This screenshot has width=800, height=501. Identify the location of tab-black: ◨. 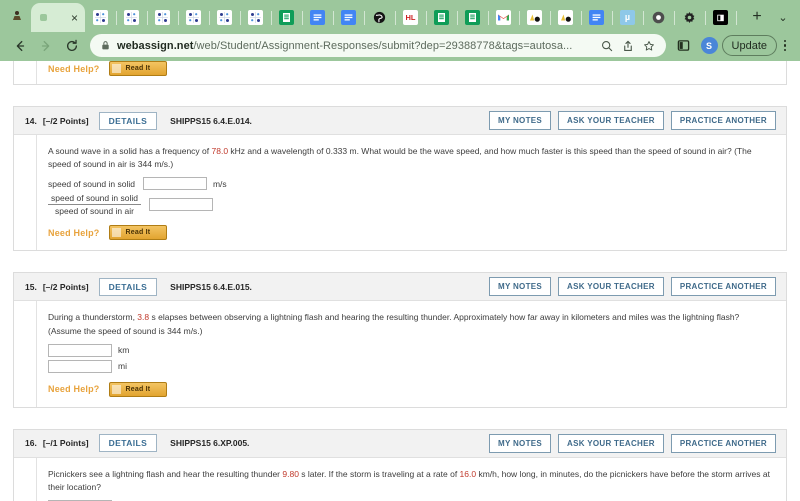
(720, 17).